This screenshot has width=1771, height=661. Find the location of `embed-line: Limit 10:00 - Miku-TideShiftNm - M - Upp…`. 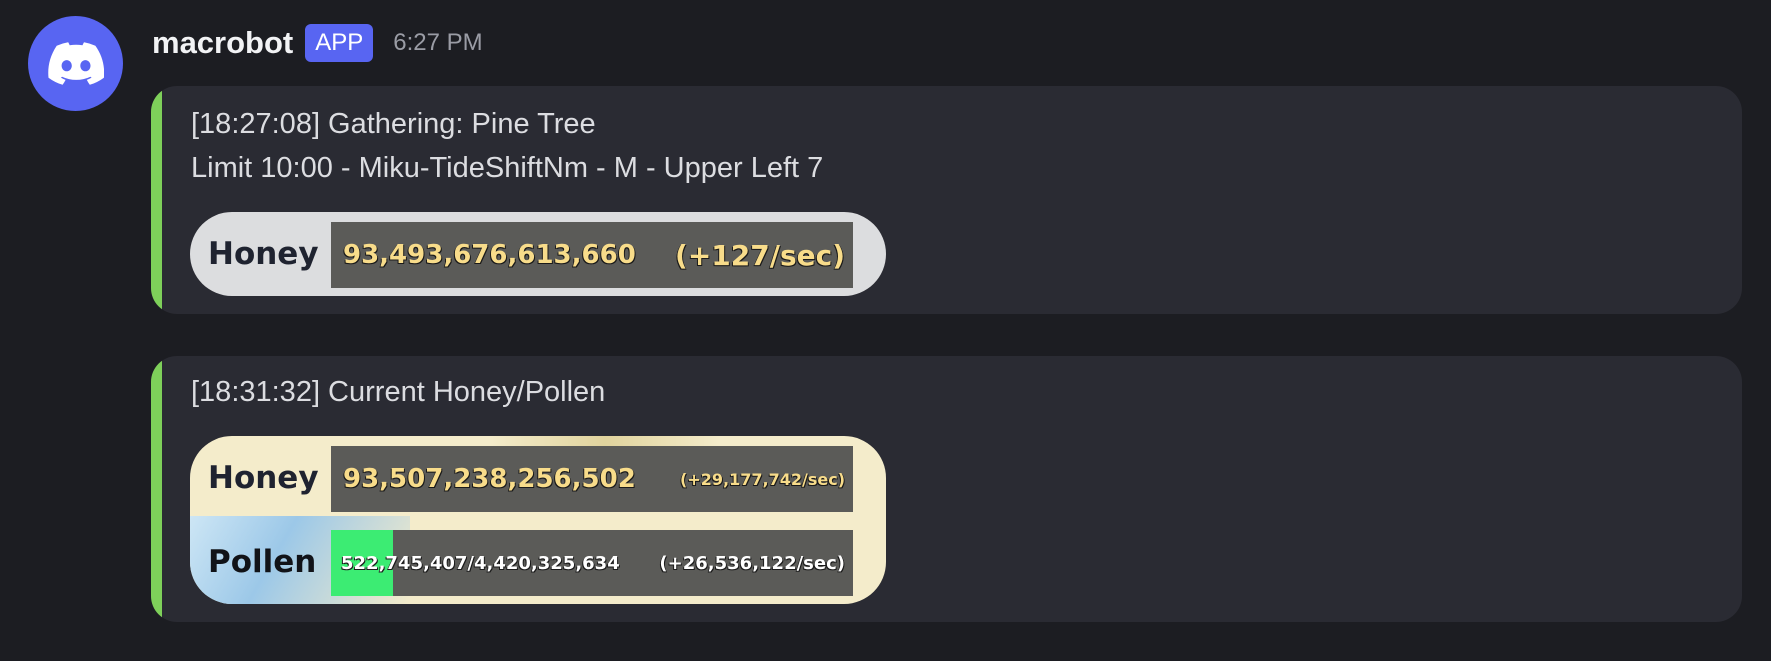

embed-line: Limit 10:00 - Miku-TideShiftNm - M - Upp… is located at coordinates (507, 168).